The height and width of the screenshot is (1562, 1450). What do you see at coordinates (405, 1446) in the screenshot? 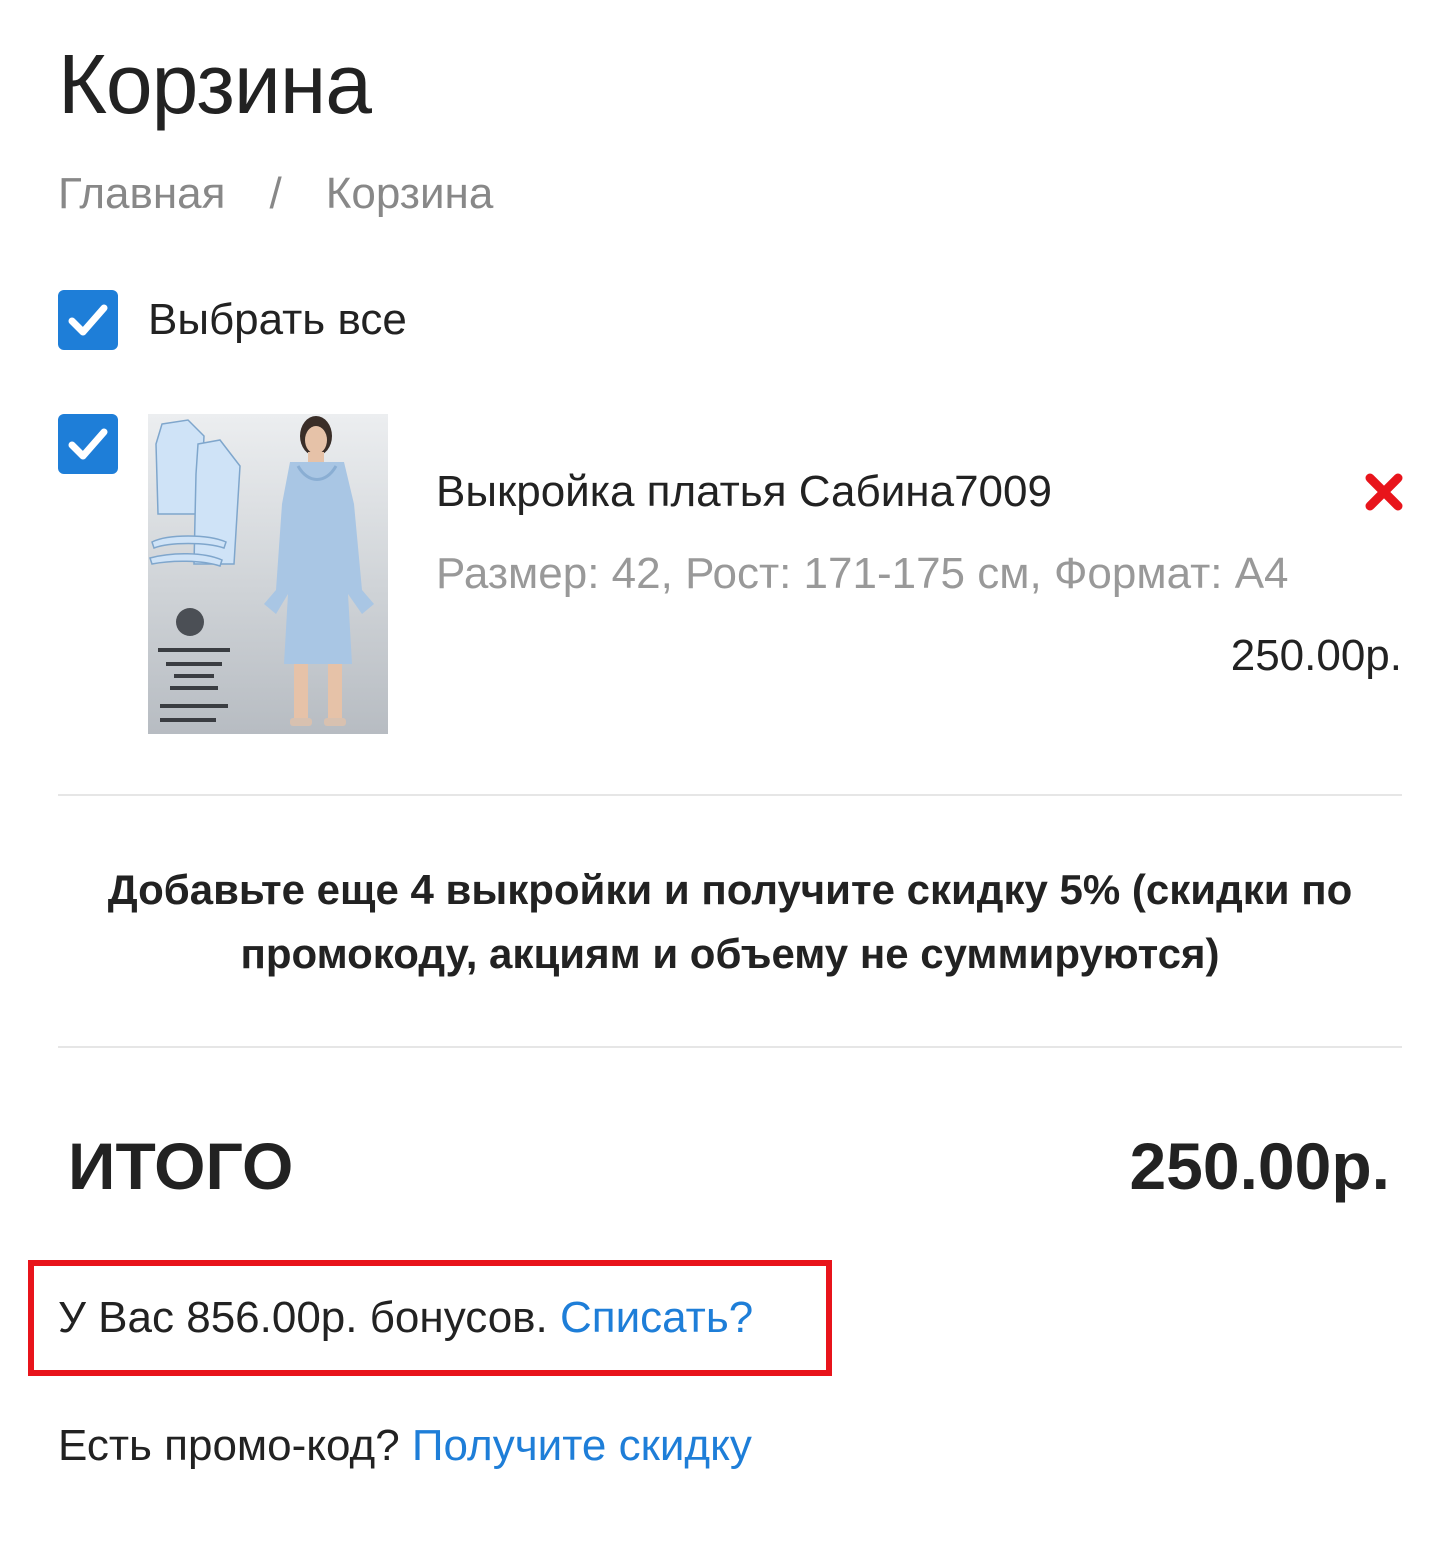
I see `promo-info: Есть промо-код? Получите скидку` at bounding box center [405, 1446].